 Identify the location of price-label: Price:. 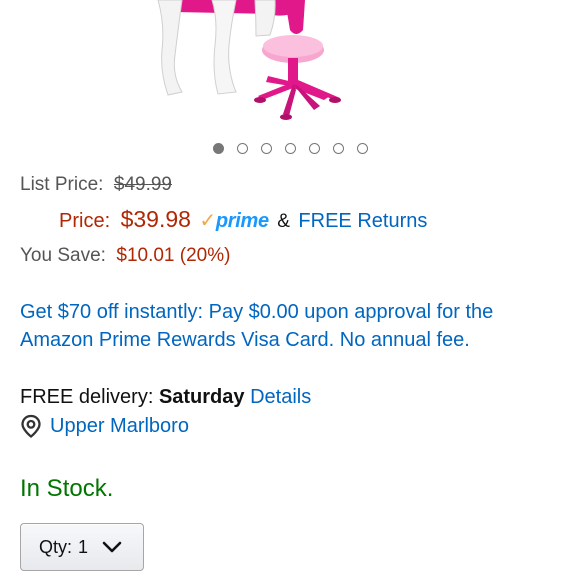
(85, 221).